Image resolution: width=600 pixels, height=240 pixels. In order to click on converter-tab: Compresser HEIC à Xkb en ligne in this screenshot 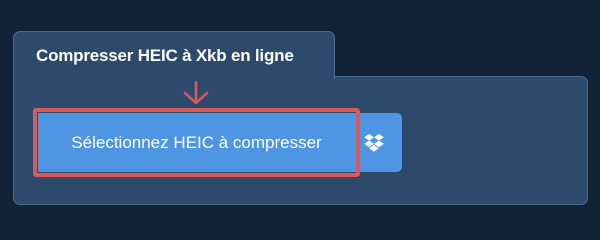, I will do `click(174, 55)`.